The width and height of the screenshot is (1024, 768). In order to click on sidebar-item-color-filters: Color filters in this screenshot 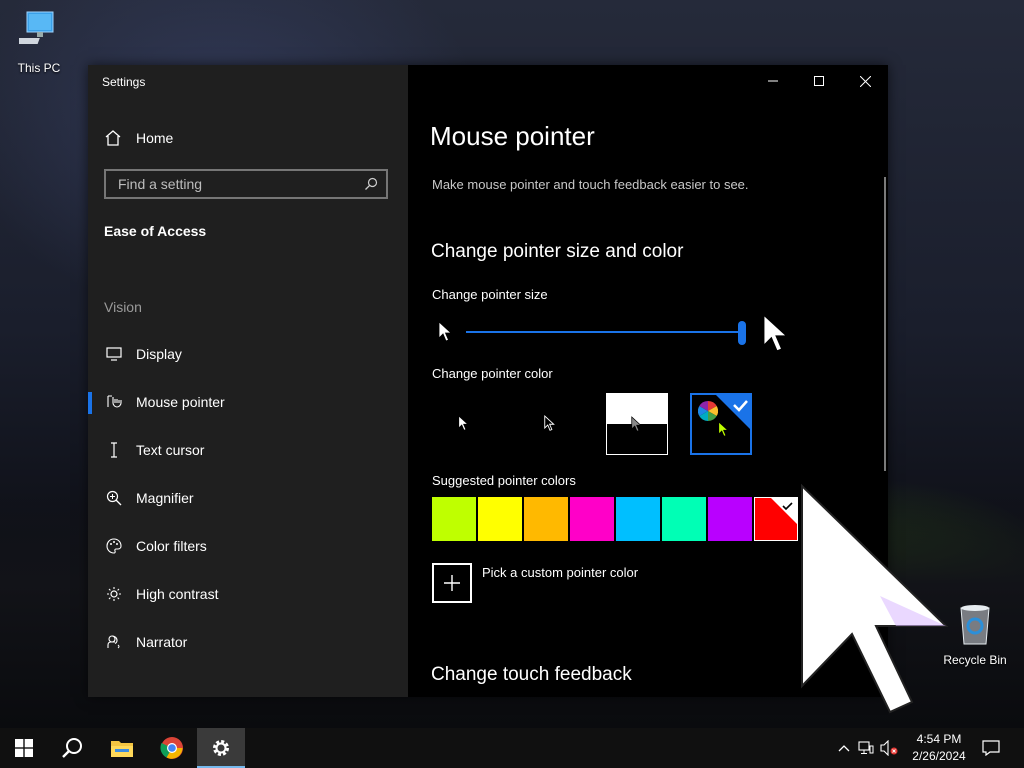, I will do `click(248, 546)`.